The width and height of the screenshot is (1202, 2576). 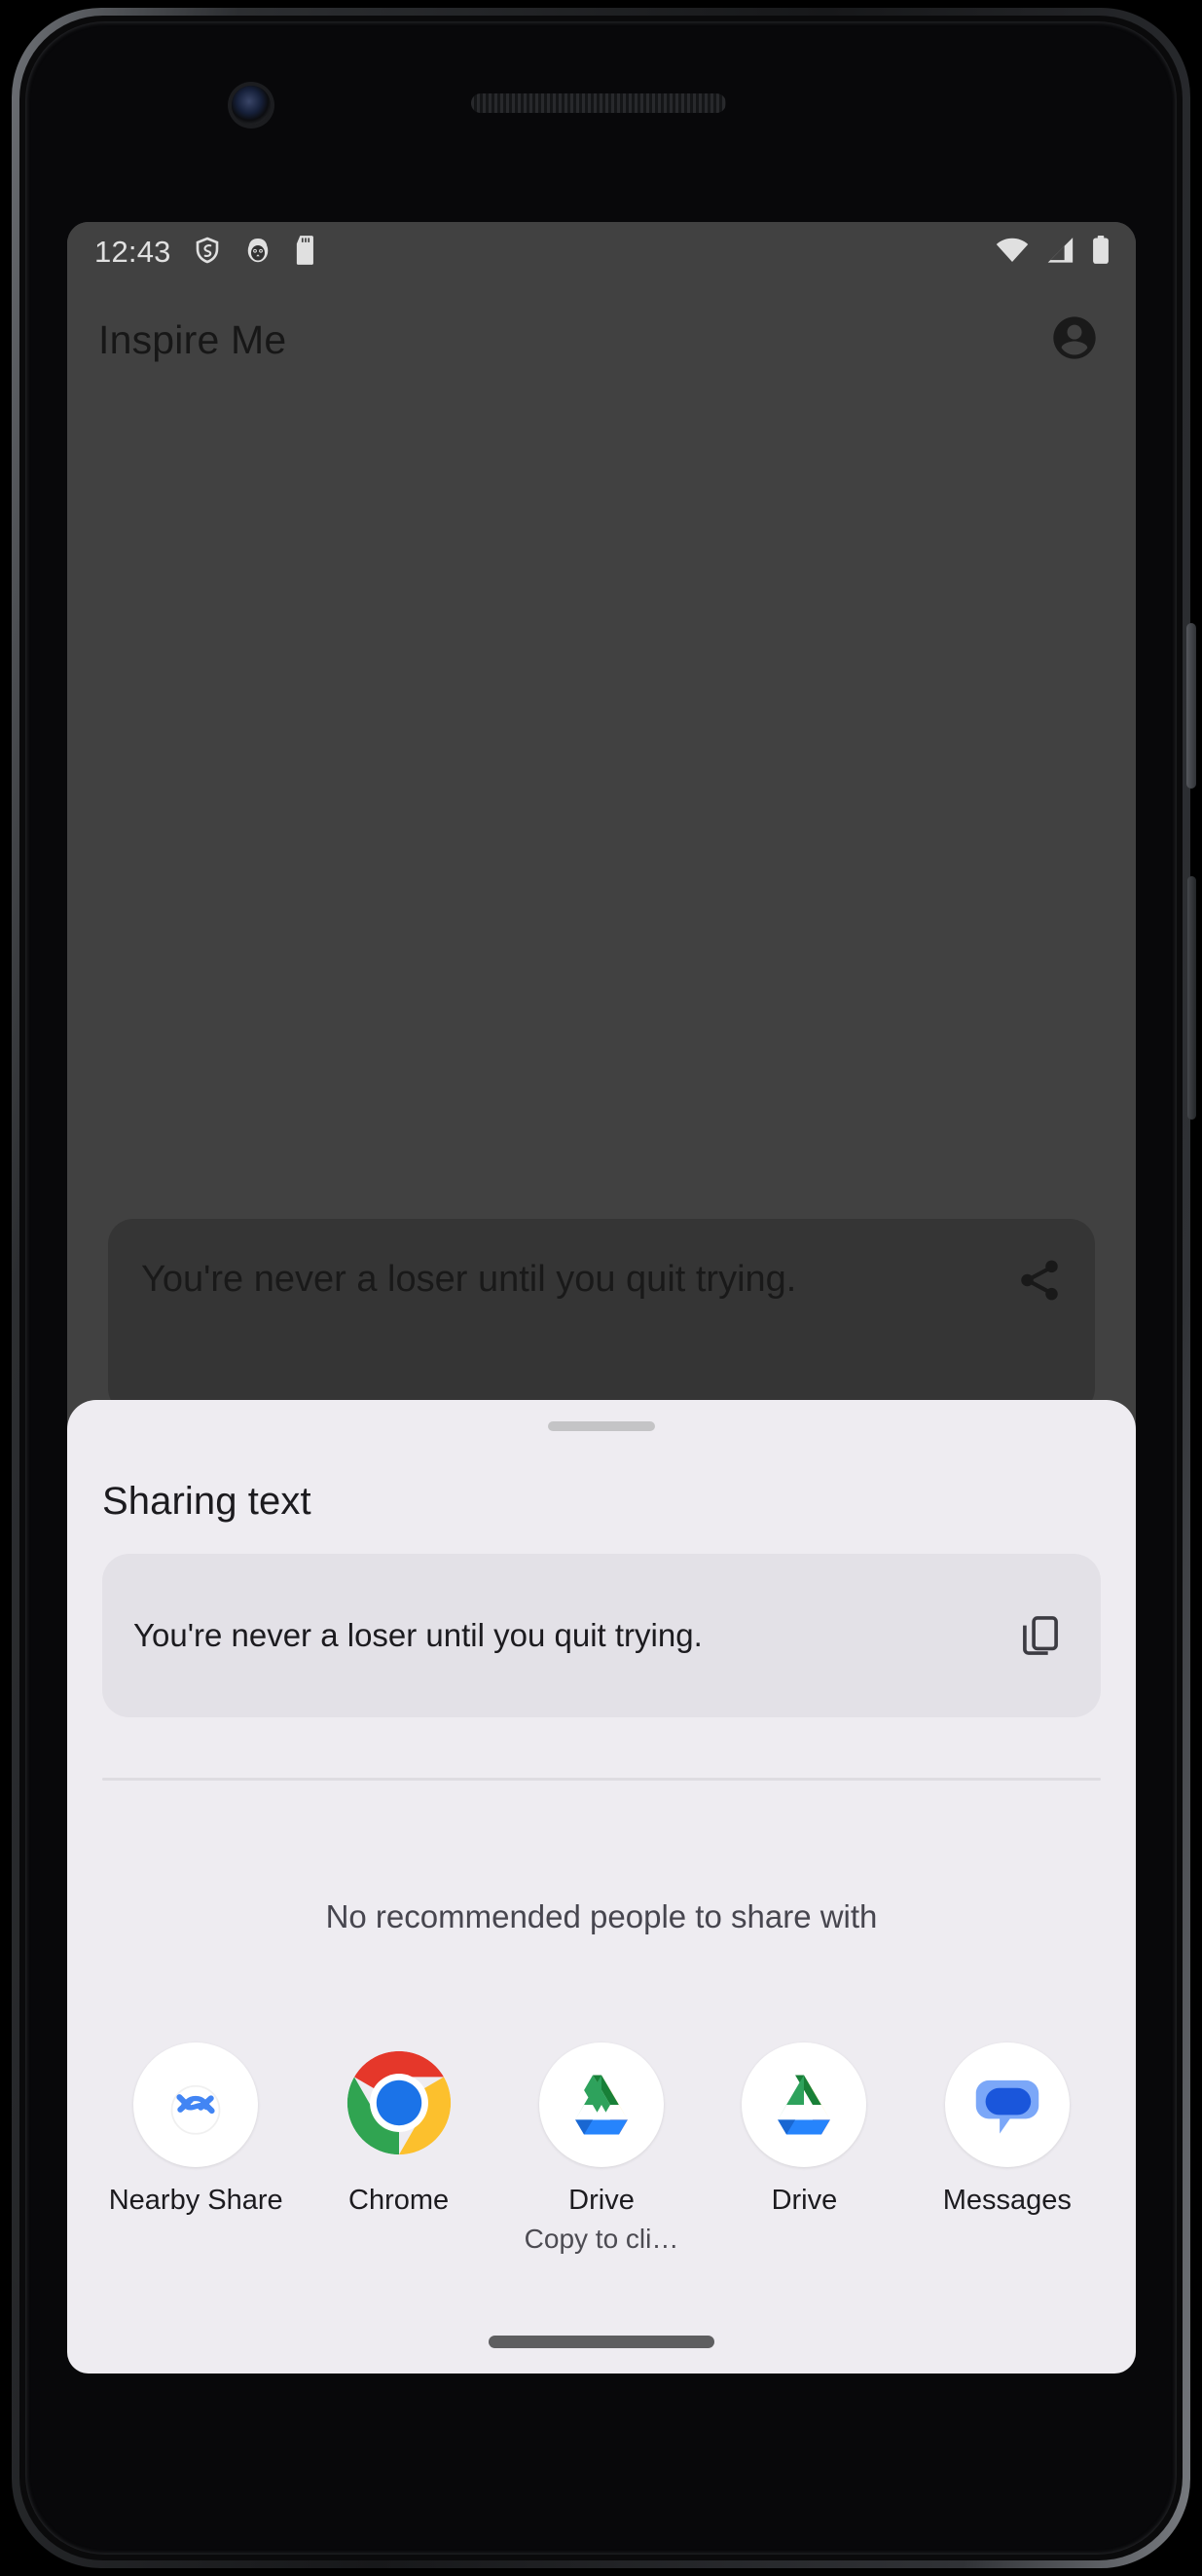 I want to click on nearby-share-icon, so click(x=196, y=2104).